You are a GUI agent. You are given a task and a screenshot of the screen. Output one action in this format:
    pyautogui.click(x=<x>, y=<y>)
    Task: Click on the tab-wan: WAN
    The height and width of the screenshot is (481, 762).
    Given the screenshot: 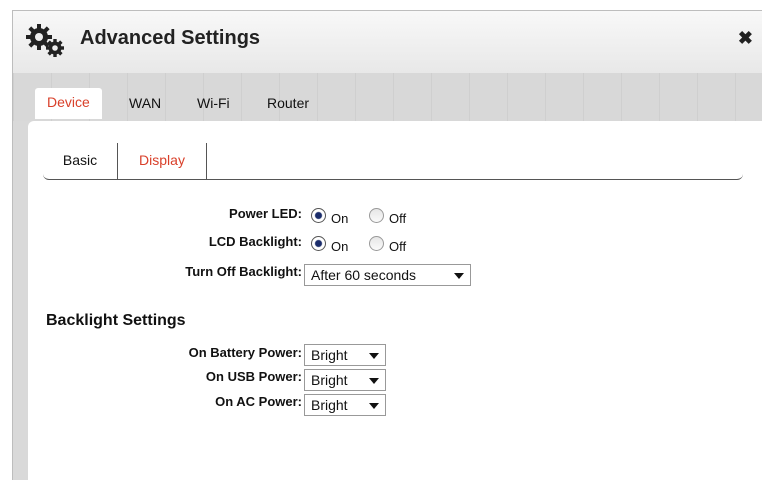 What is the action you would take?
    pyautogui.click(x=145, y=105)
    